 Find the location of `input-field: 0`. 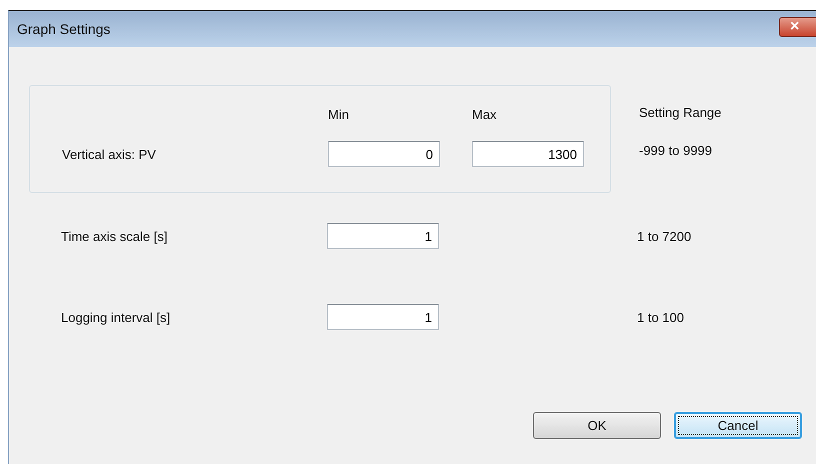

input-field: 0 is located at coordinates (384, 154).